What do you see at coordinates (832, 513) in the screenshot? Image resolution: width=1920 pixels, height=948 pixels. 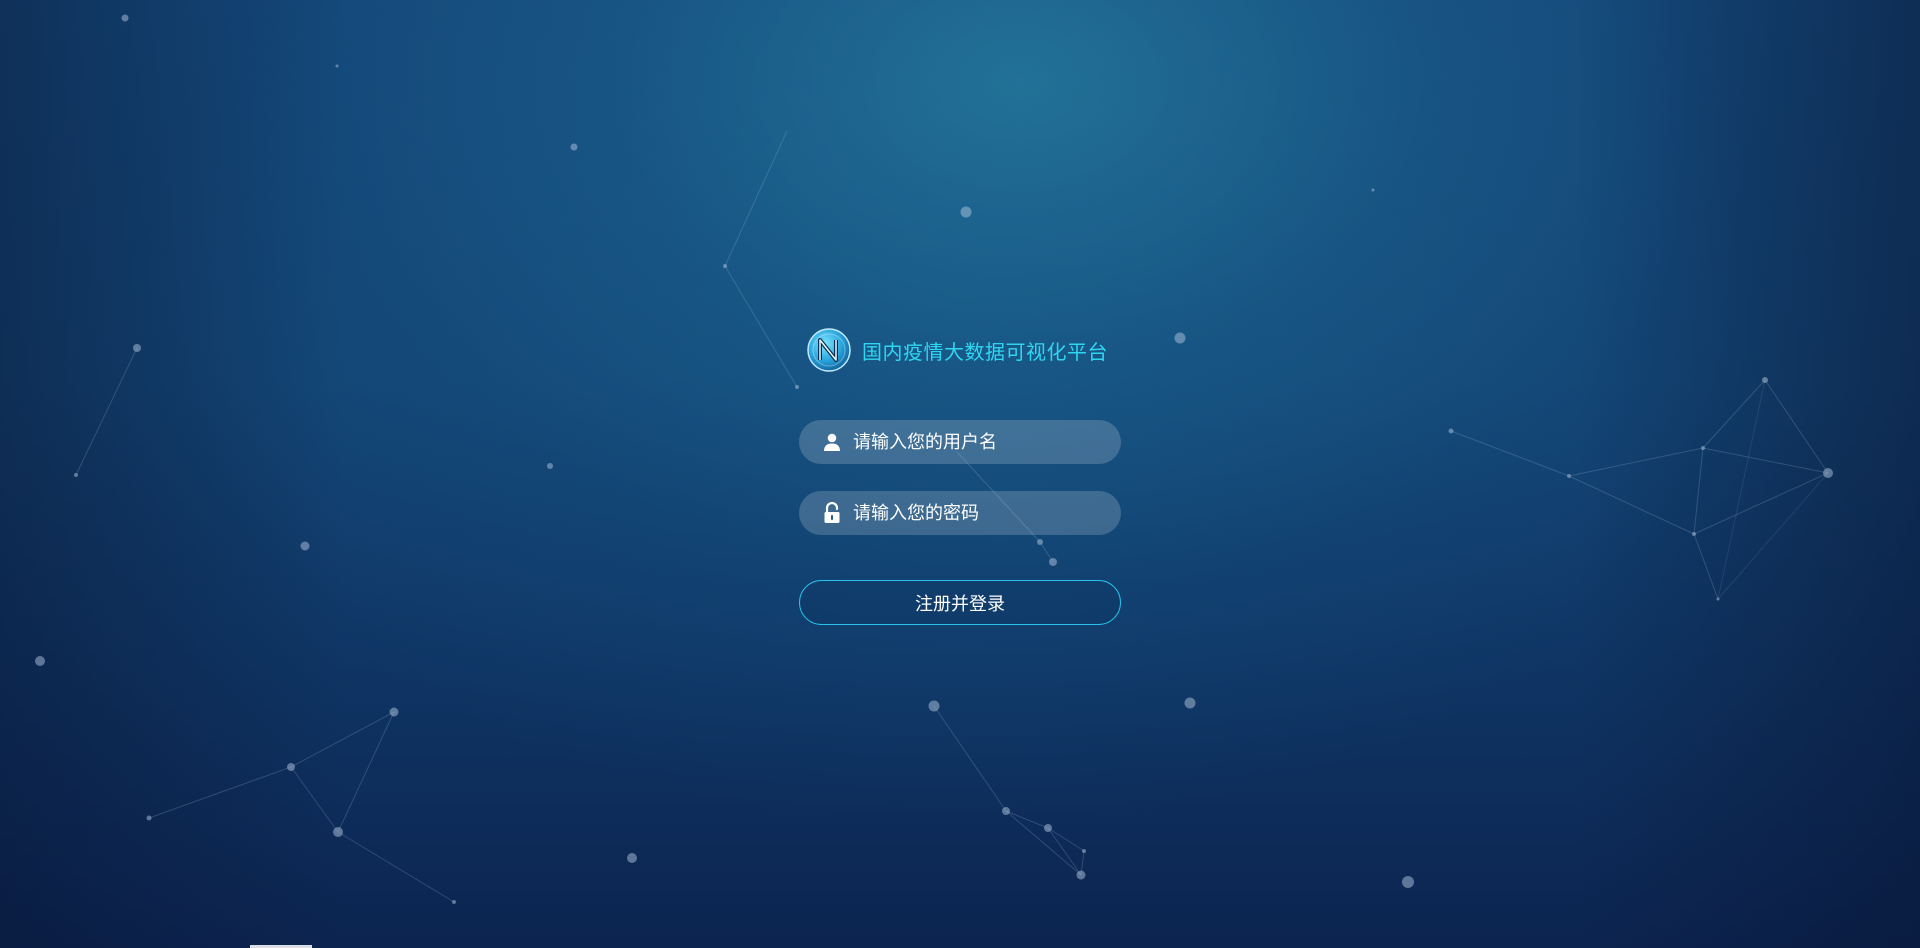 I see `unlocked-lock-icon` at bounding box center [832, 513].